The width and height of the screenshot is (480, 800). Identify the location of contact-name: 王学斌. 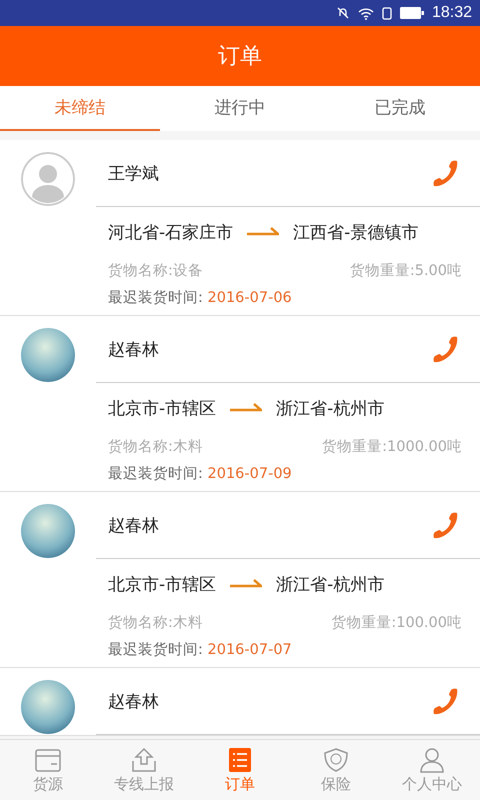
(133, 173).